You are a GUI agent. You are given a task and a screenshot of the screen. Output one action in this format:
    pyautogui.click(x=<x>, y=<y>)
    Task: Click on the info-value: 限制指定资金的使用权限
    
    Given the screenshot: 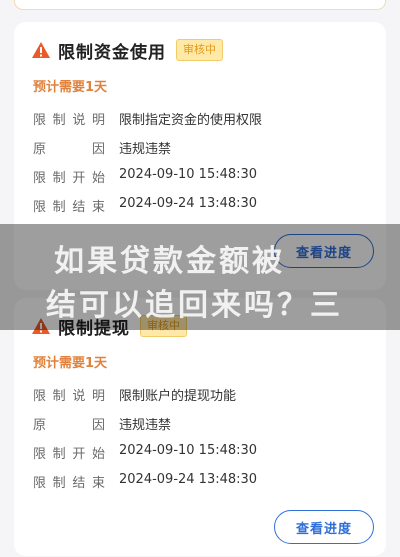 What is the action you would take?
    pyautogui.click(x=191, y=120)
    